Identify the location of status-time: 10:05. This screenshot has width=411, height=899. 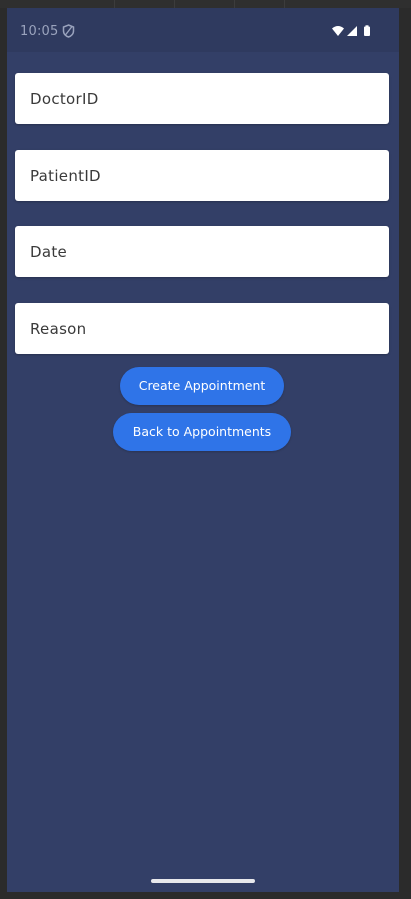
(39, 31).